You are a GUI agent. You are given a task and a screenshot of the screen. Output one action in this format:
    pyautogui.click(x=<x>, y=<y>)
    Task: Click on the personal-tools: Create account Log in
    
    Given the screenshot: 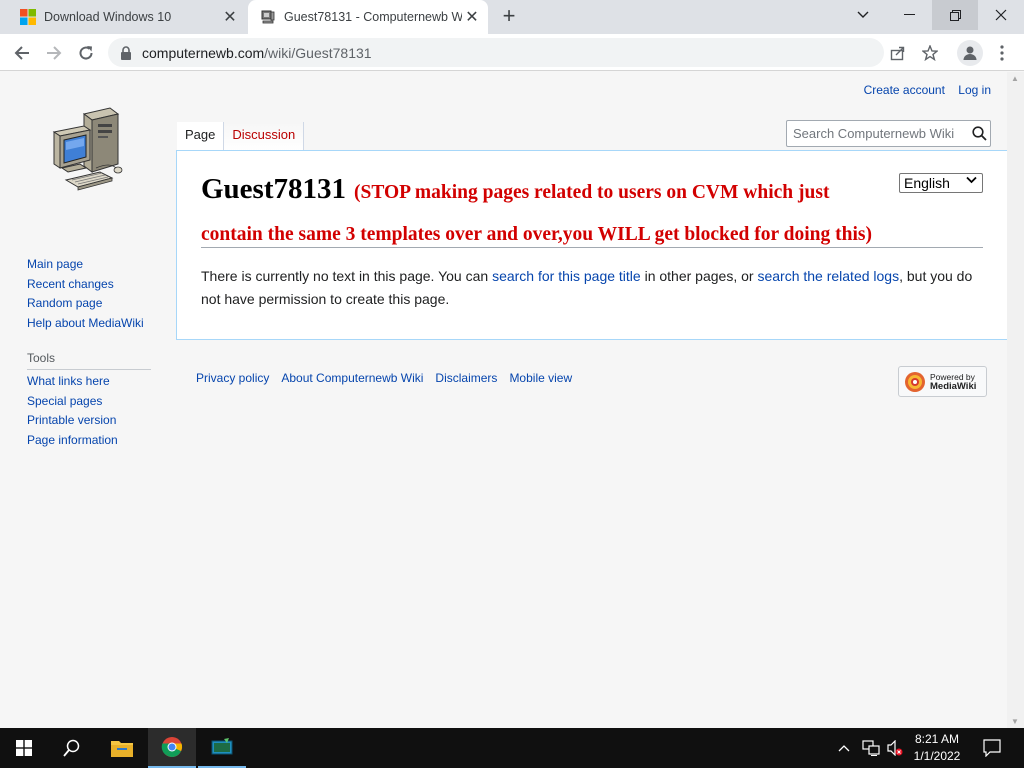 What is the action you would take?
    pyautogui.click(x=922, y=90)
    